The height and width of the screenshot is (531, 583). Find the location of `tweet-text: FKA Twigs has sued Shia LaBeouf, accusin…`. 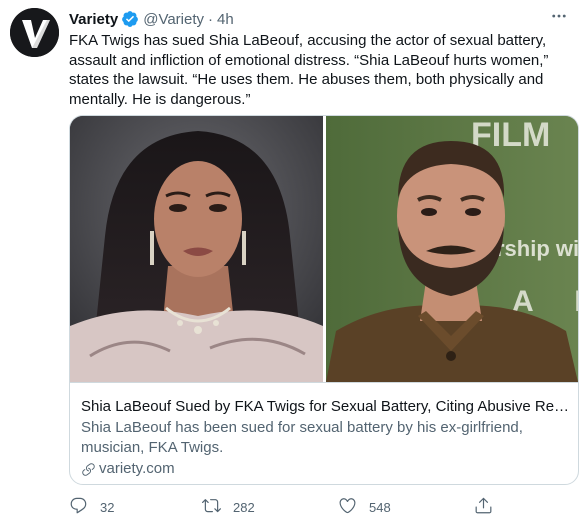

tweet-text: FKA Twigs has sued Shia LaBeouf, accusin… is located at coordinates (309, 70).